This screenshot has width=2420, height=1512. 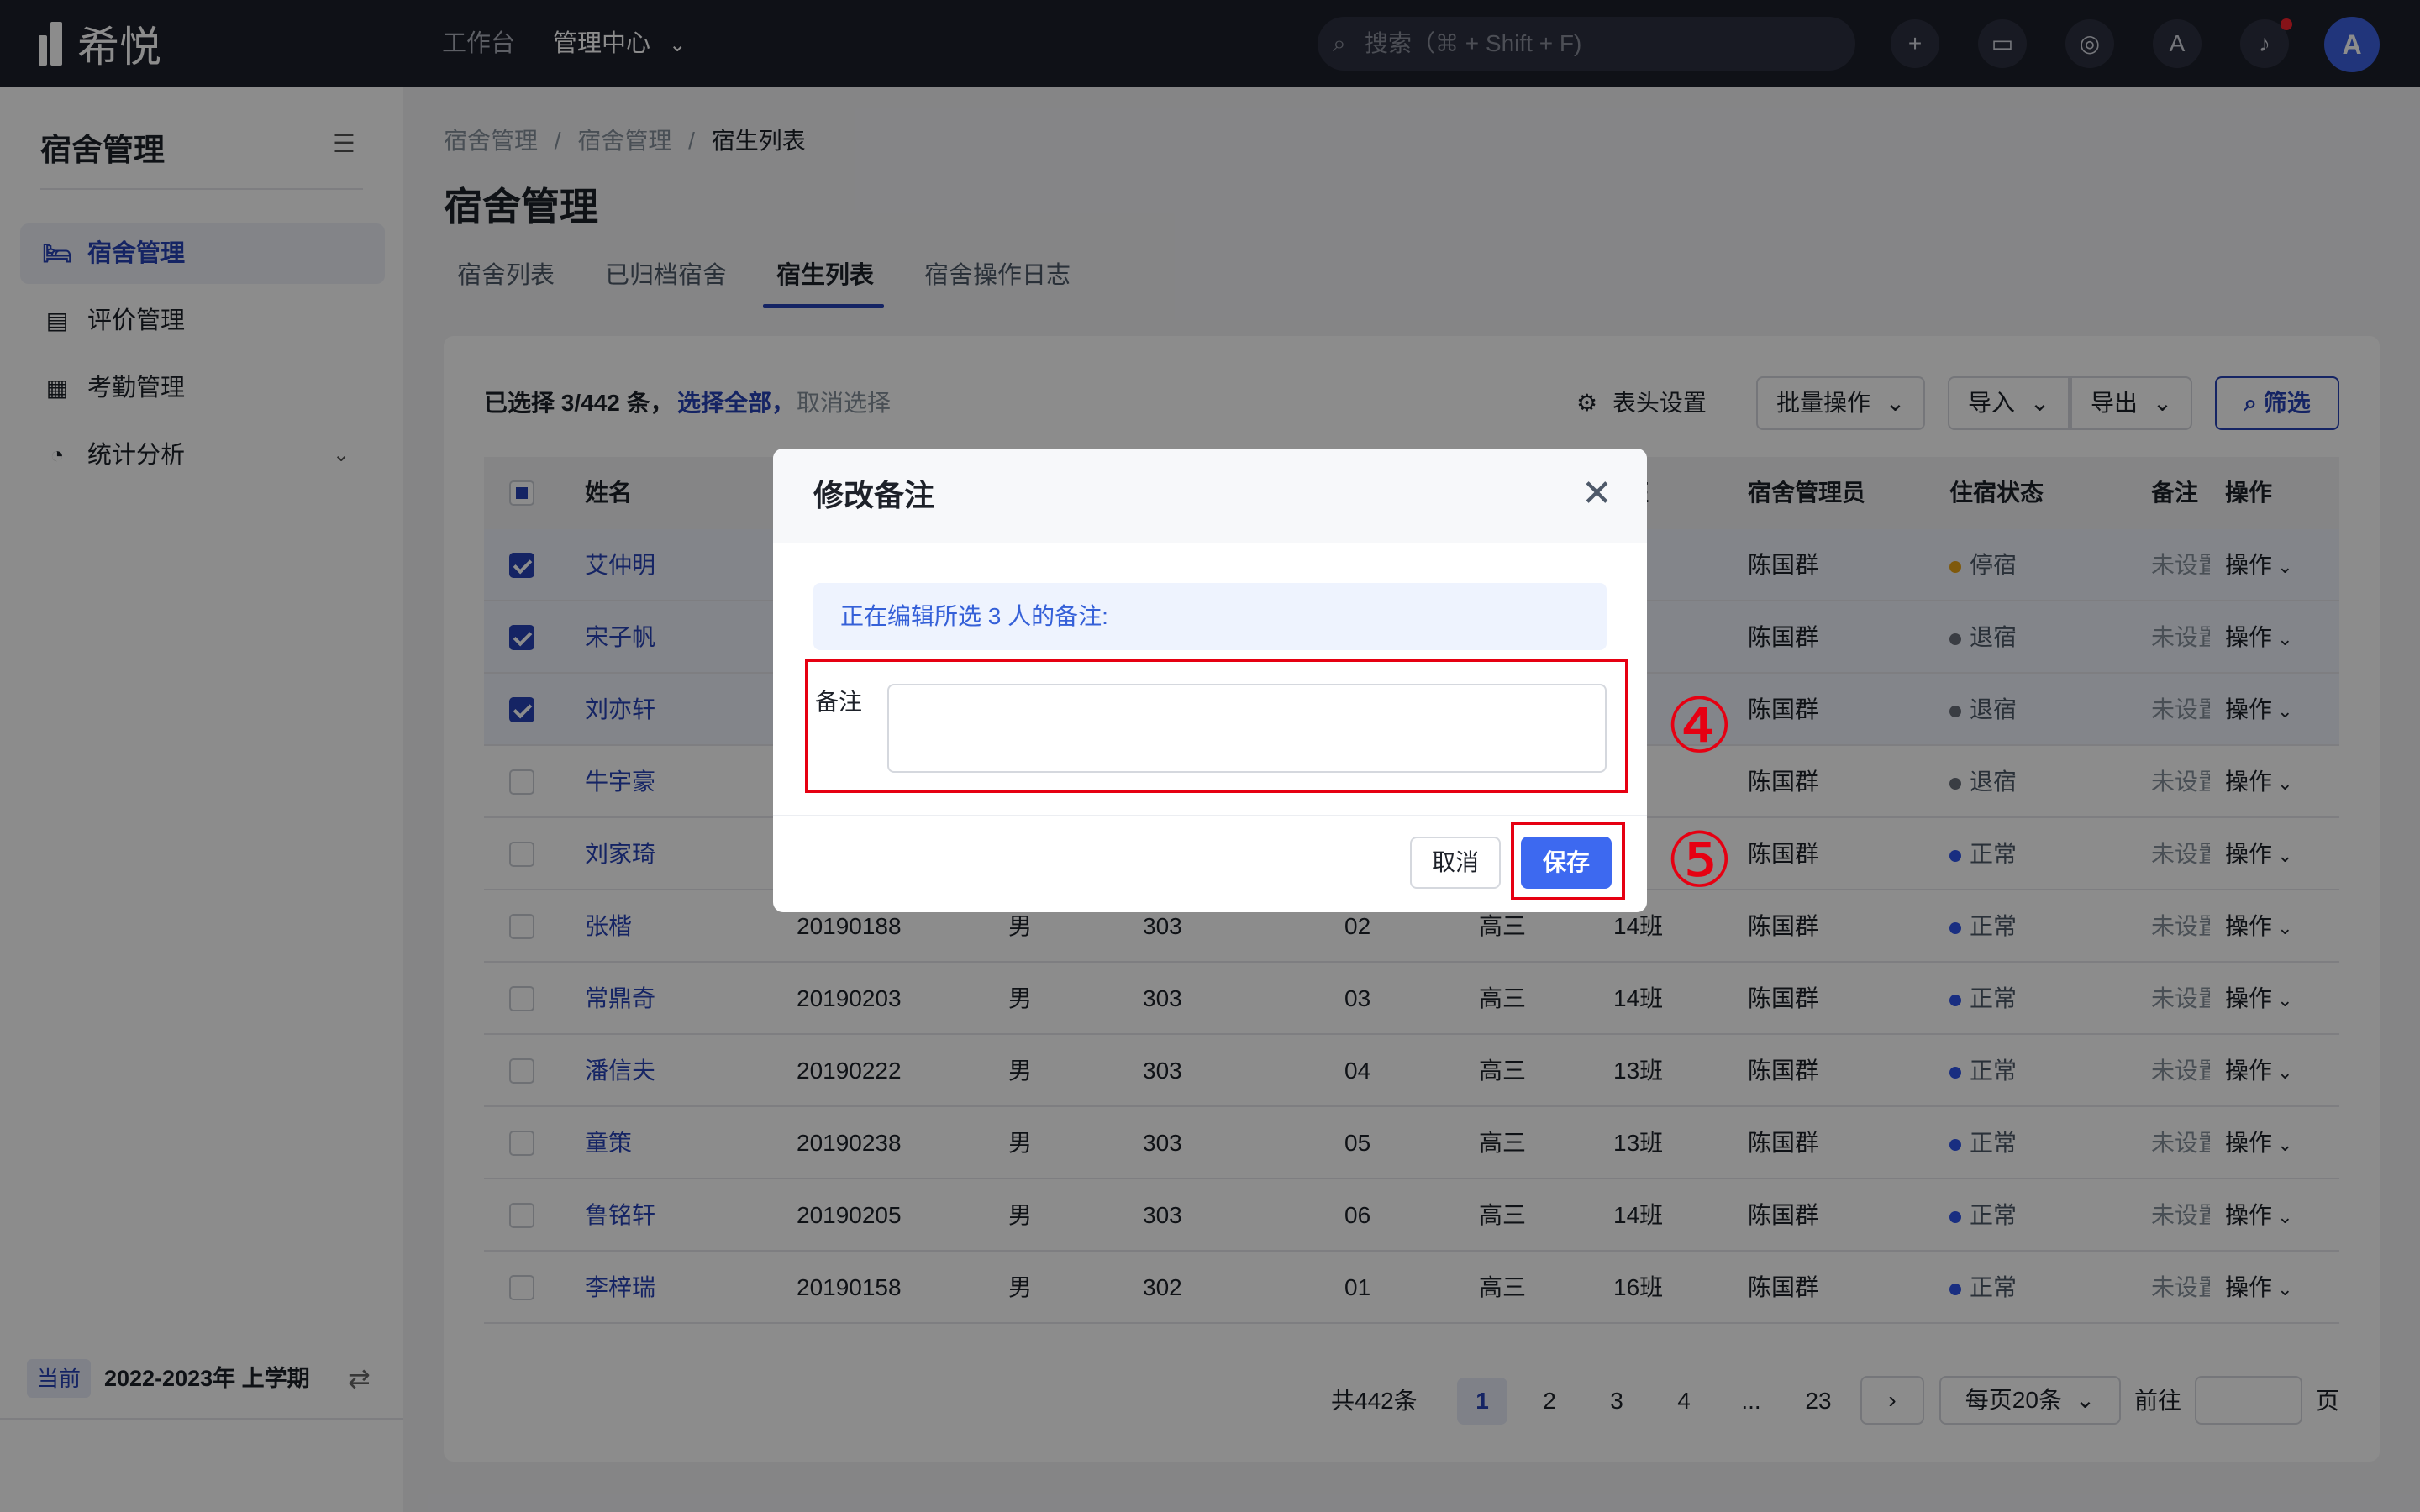 I want to click on dialog-footer-divider, so click(x=1210, y=815).